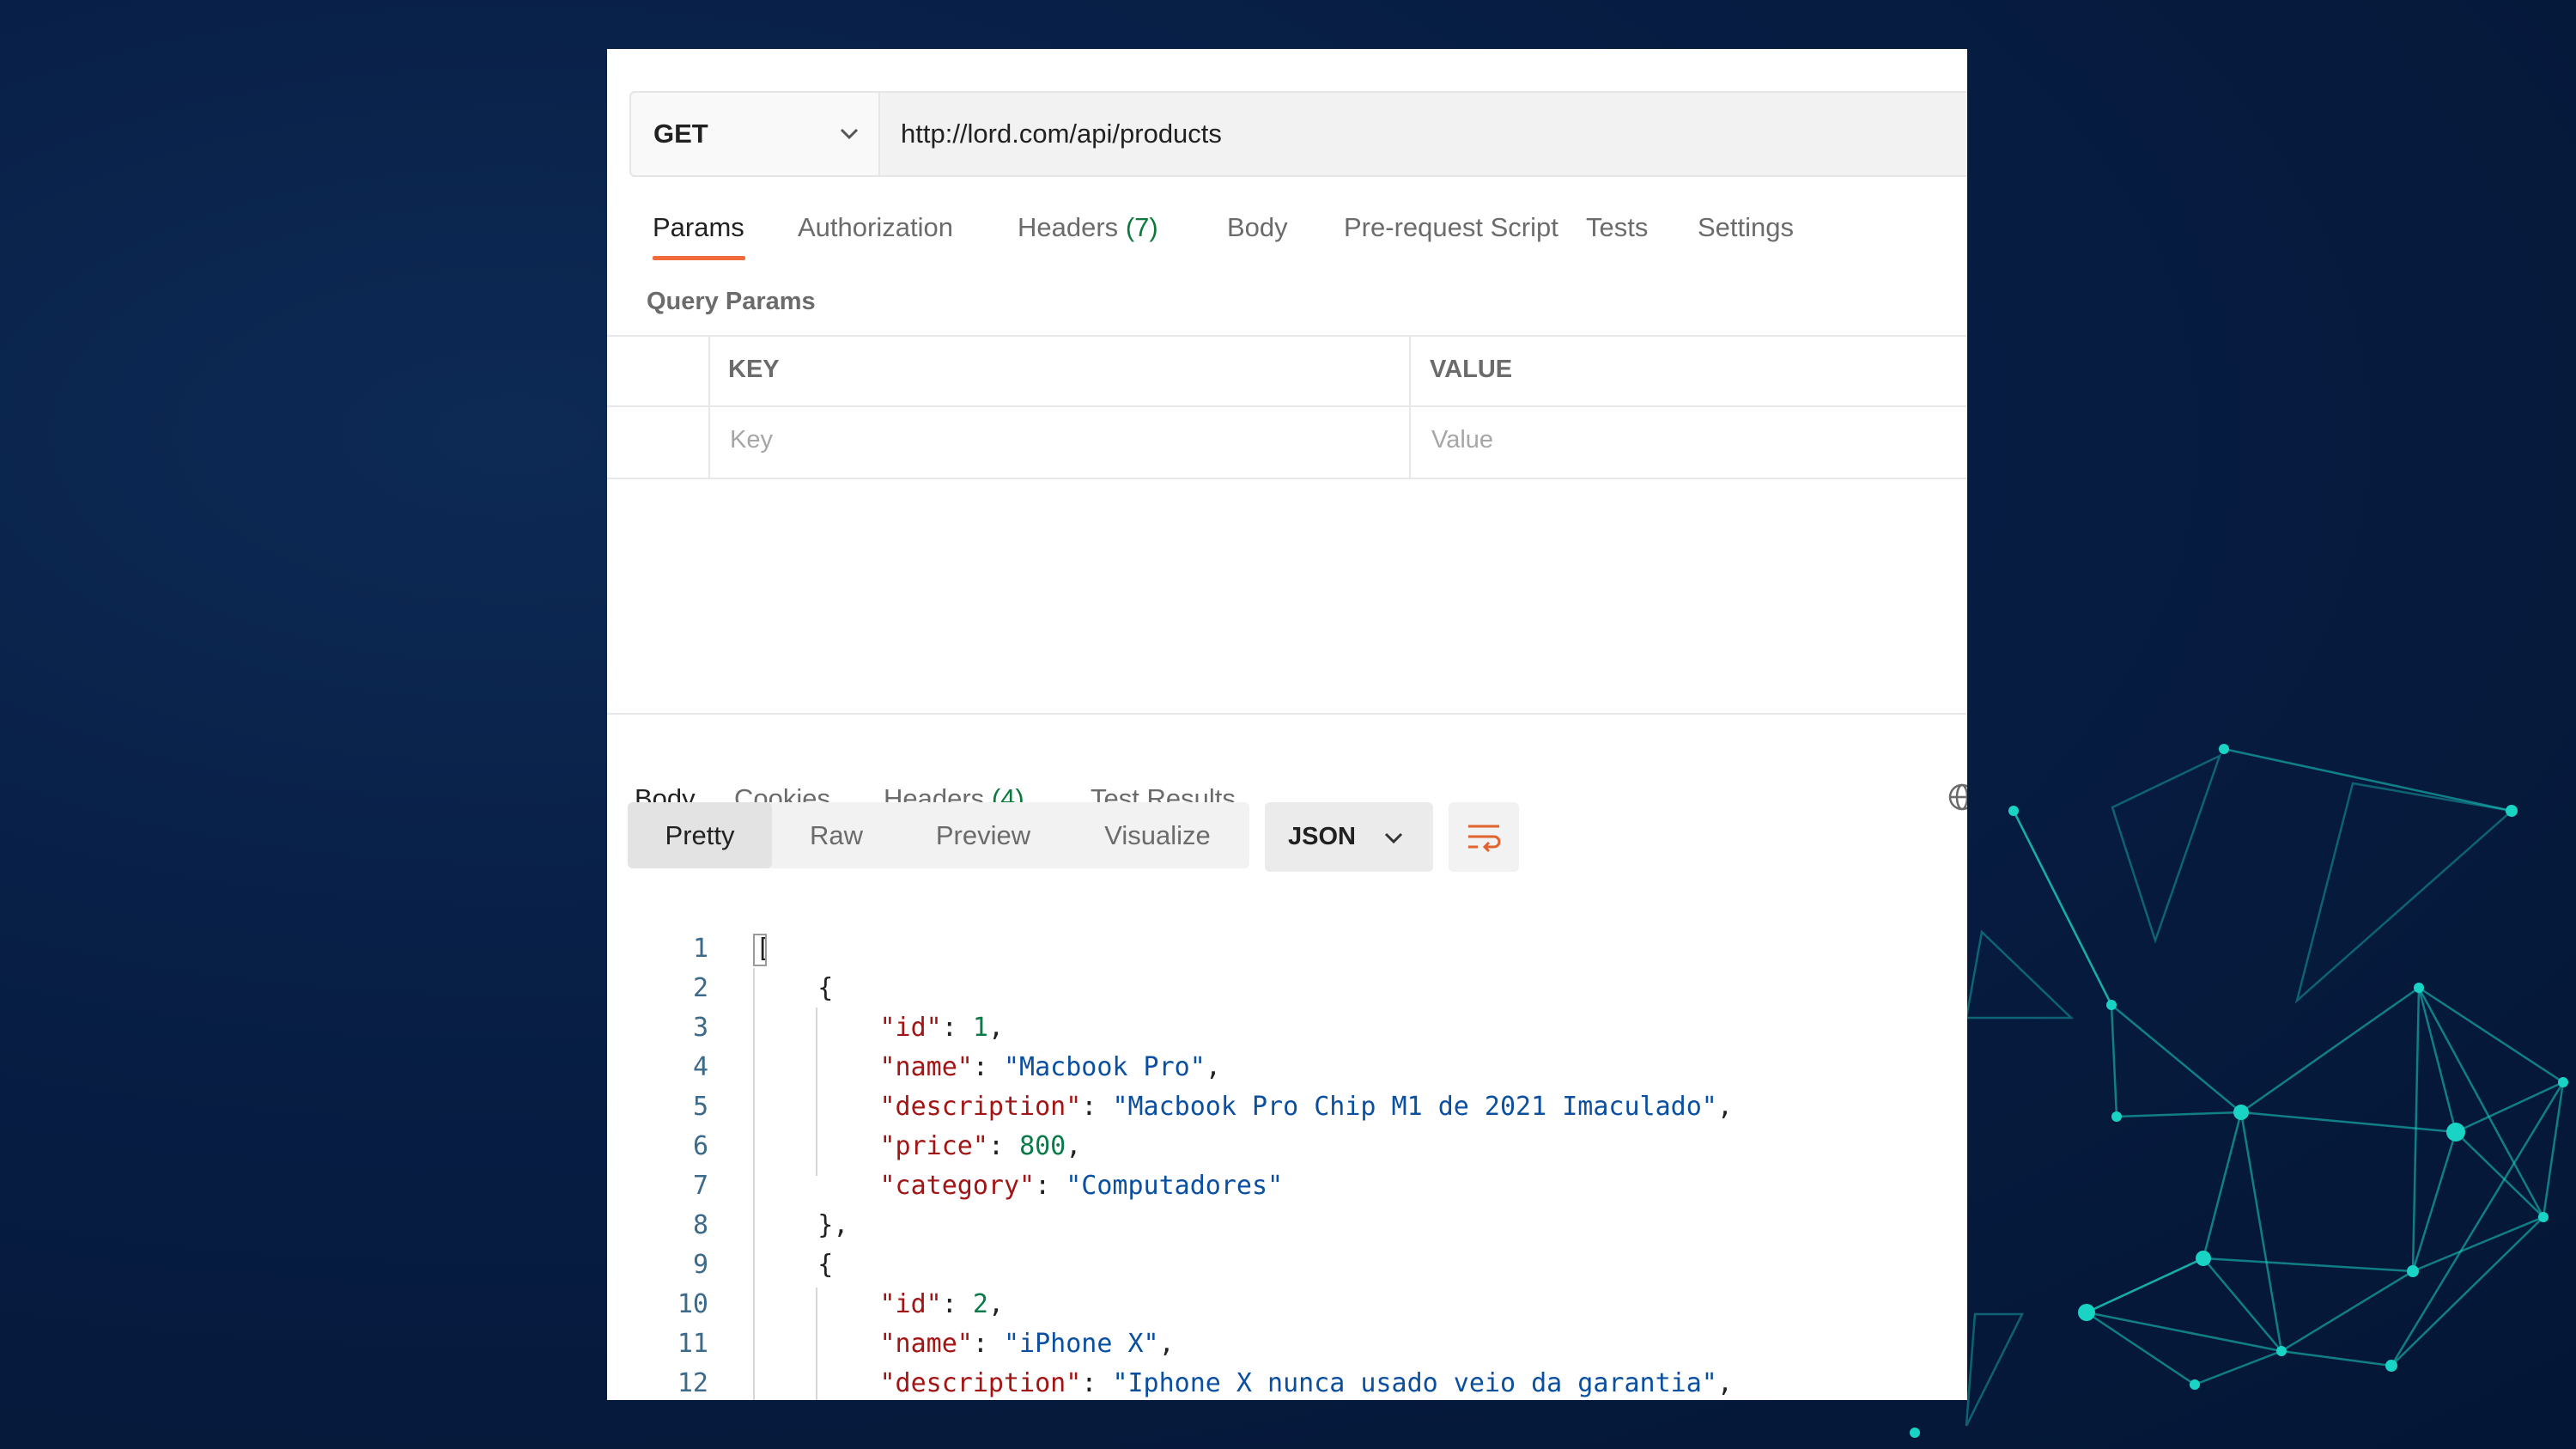 The height and width of the screenshot is (1449, 2576). I want to click on code-text: "id": 2,, so click(881, 1304).